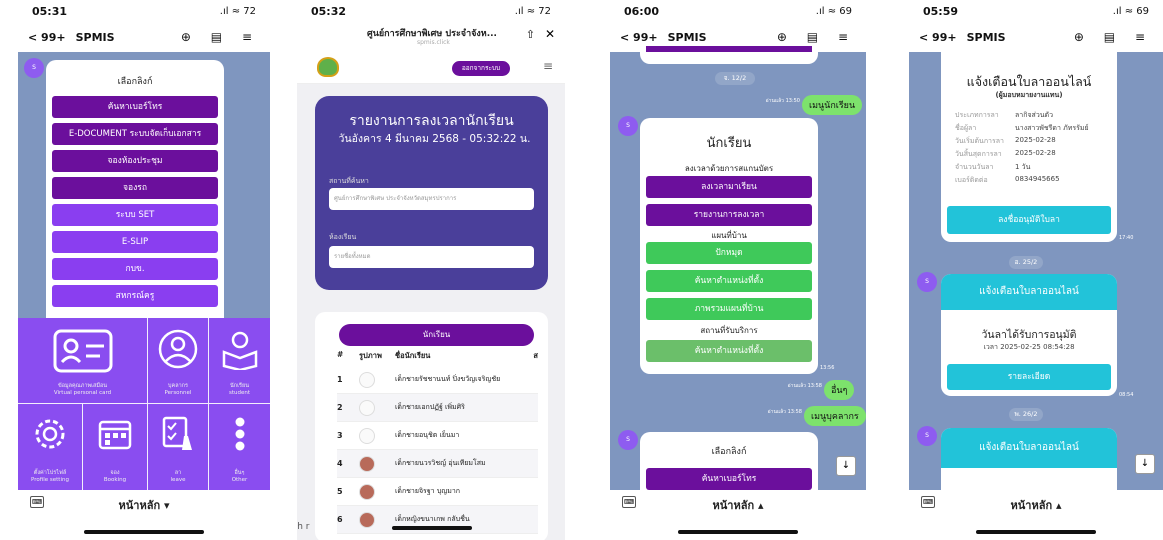 Image resolution: width=1163 pixels, height=540 pixels. I want to click on leave-detail-row: ชื่อผู้ลา นางสาวพัชรีดา ภัทรรัมย์, so click(1032, 128).